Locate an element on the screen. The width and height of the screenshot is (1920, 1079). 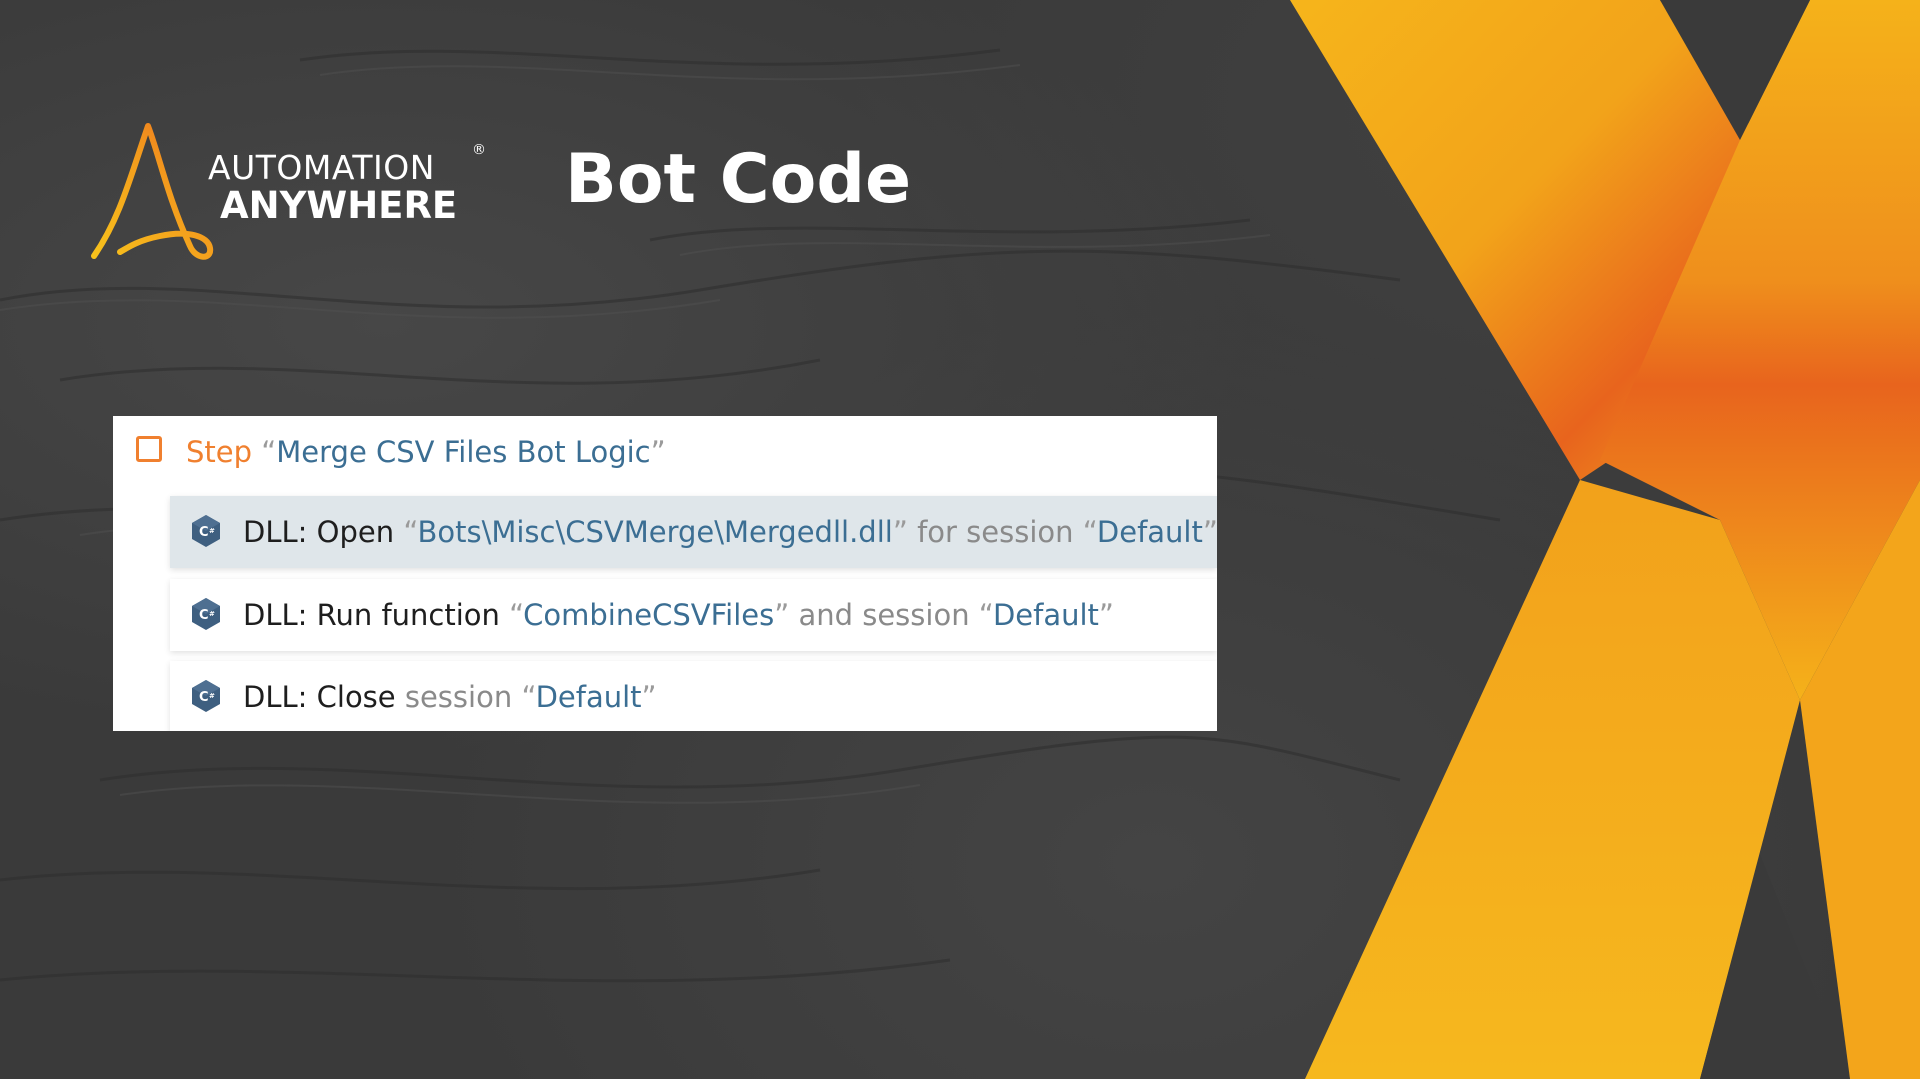
action-label: DLL: Close session “Default” is located at coordinates (450, 697).